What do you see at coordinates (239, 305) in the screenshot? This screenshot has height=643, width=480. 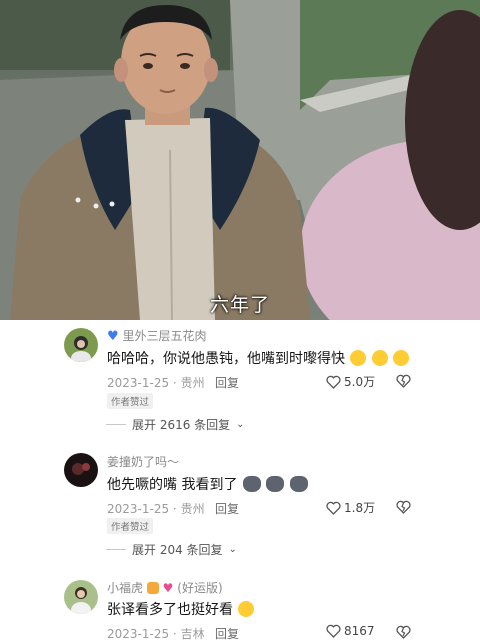 I see `video-subtitle: 六年了` at bounding box center [239, 305].